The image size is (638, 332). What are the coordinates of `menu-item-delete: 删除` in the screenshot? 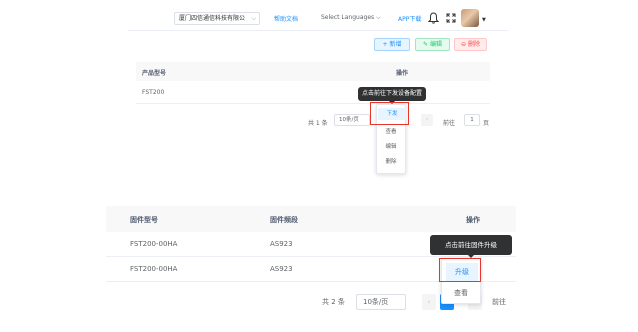 It's located at (391, 161).